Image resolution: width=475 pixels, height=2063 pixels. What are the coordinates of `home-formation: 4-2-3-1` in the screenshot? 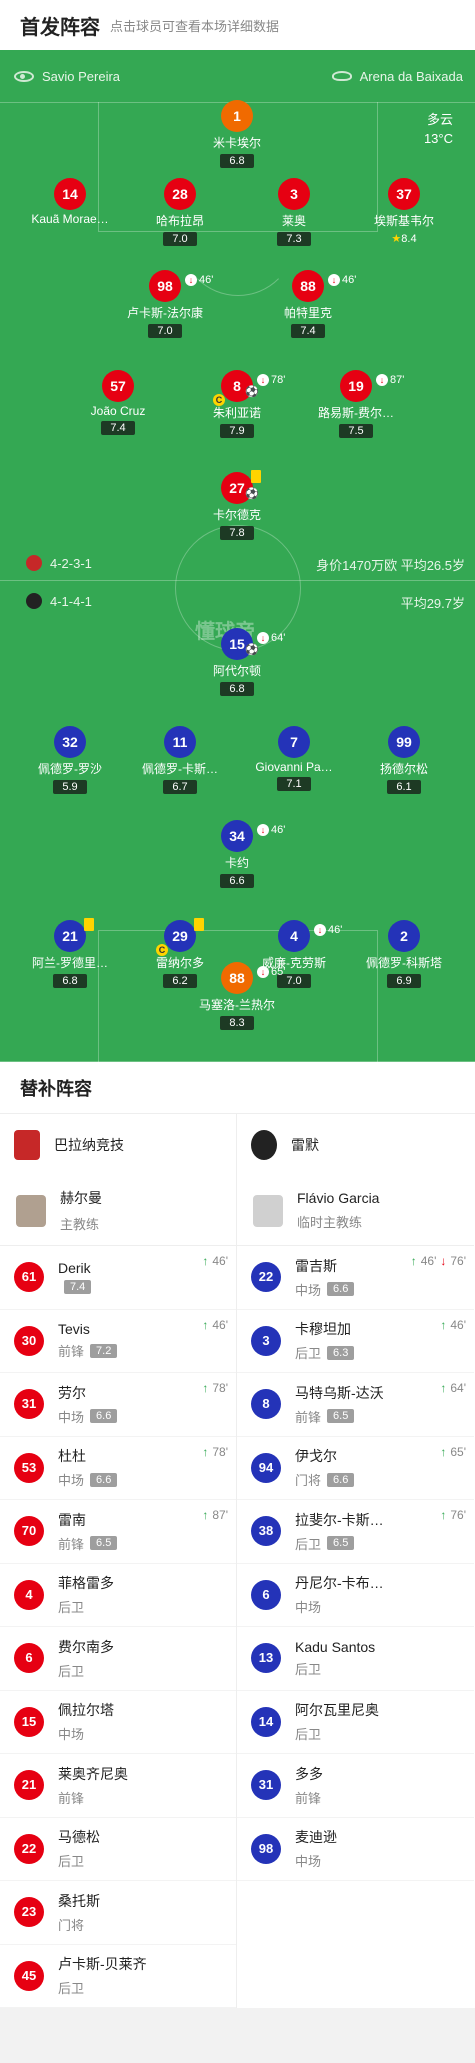 It's located at (59, 563).